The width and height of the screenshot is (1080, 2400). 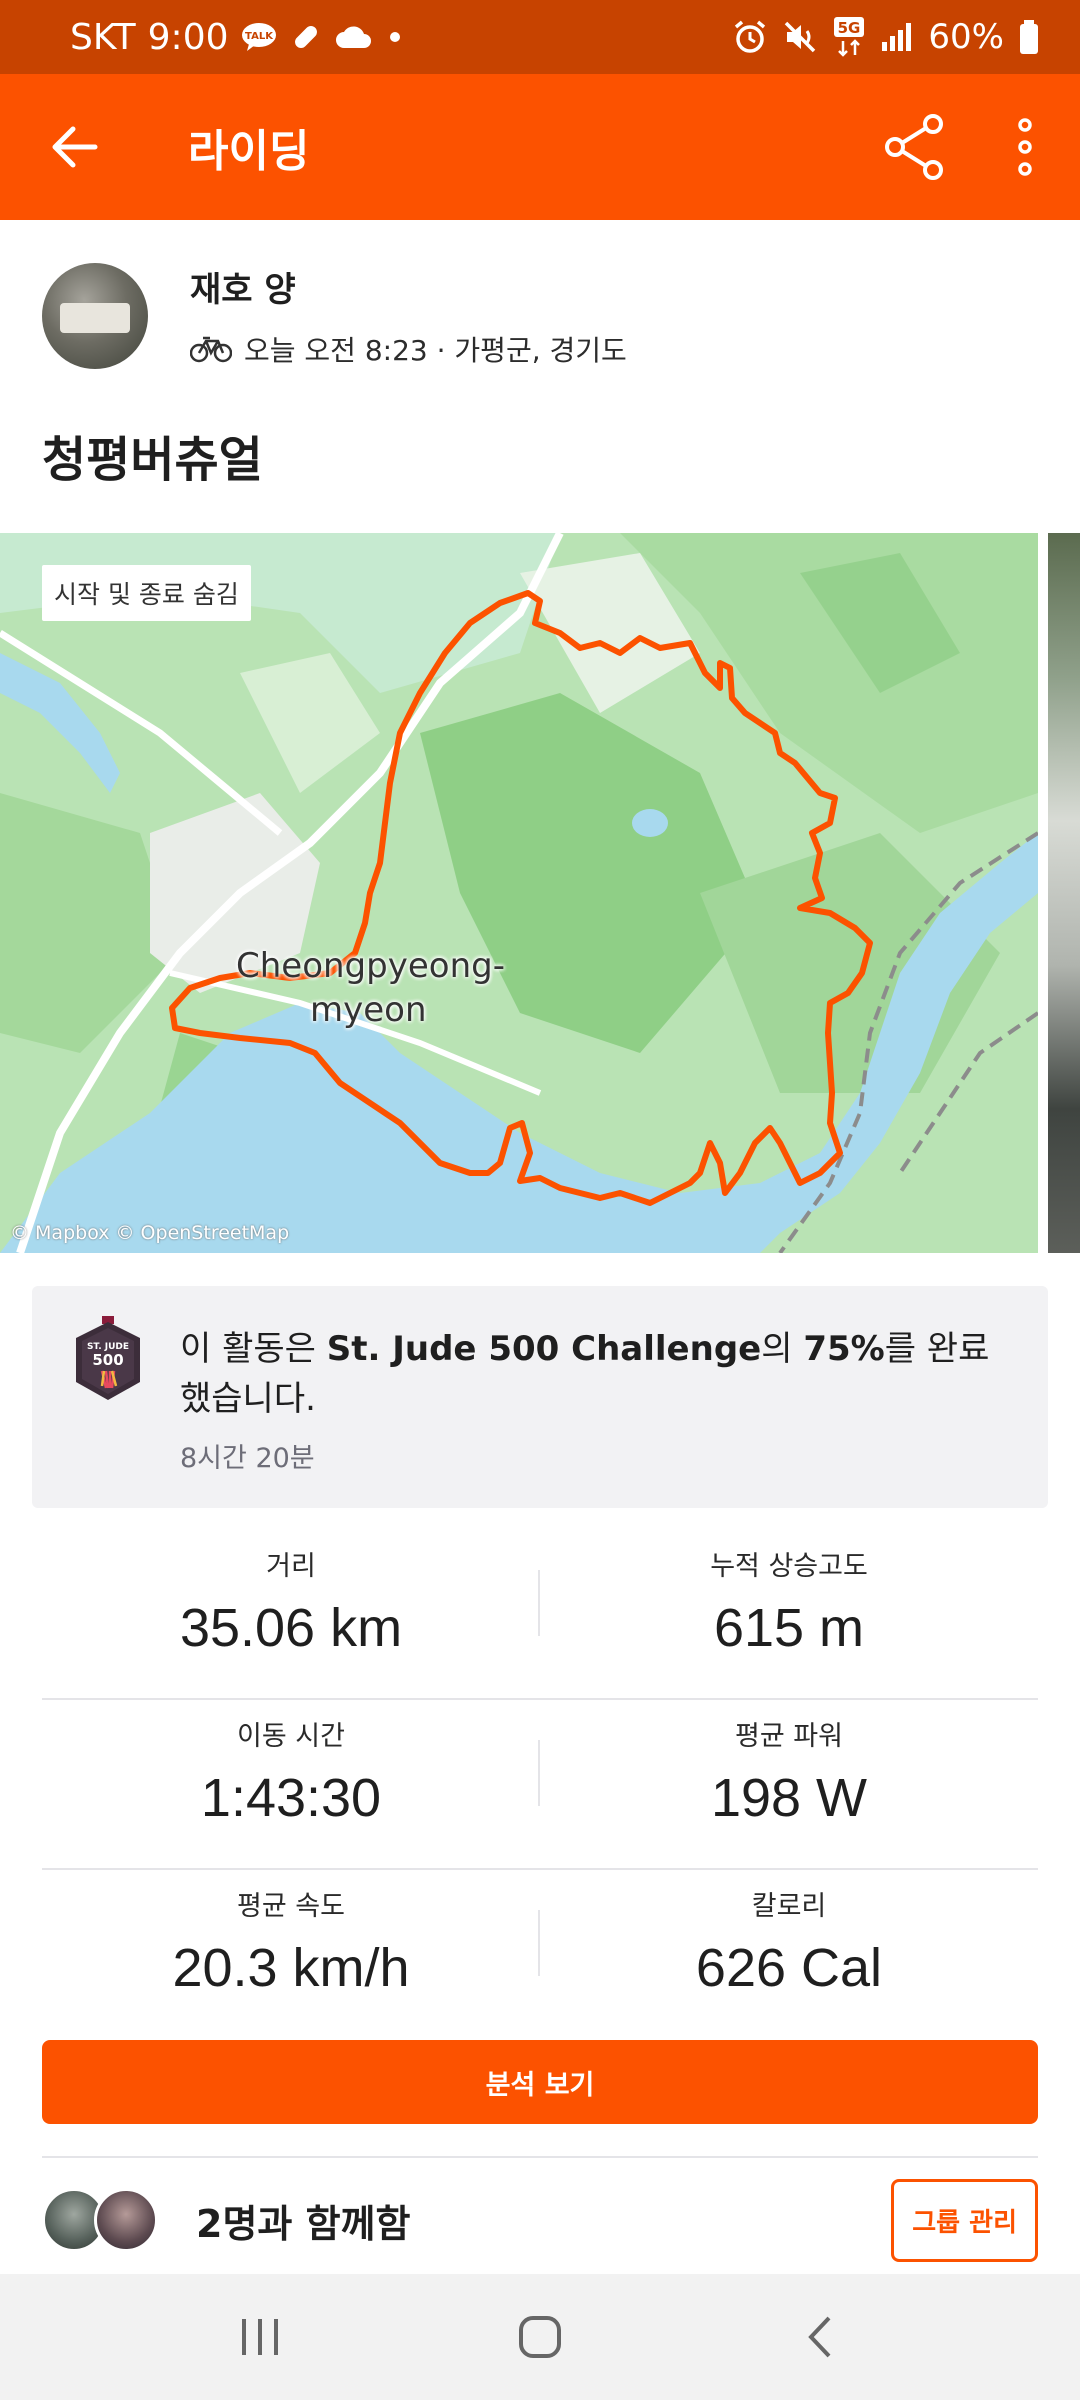 I want to click on home-icon, so click(x=540, y=2337).